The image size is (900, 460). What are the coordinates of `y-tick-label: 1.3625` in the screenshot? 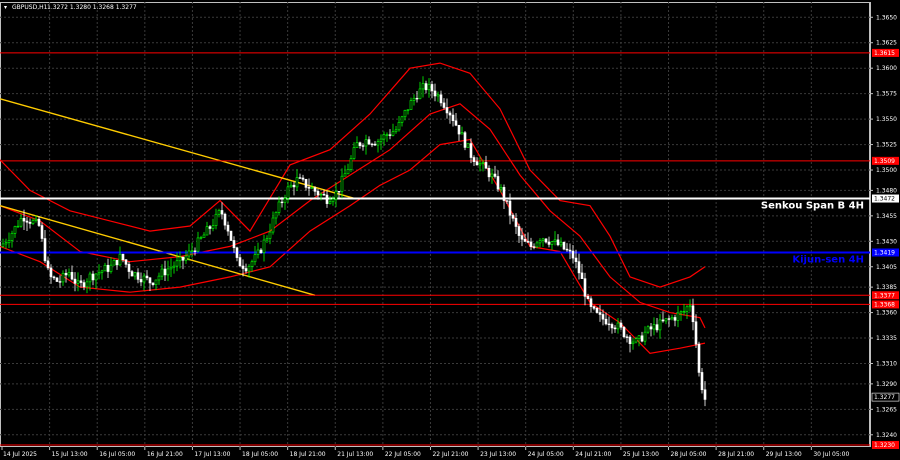 It's located at (886, 43).